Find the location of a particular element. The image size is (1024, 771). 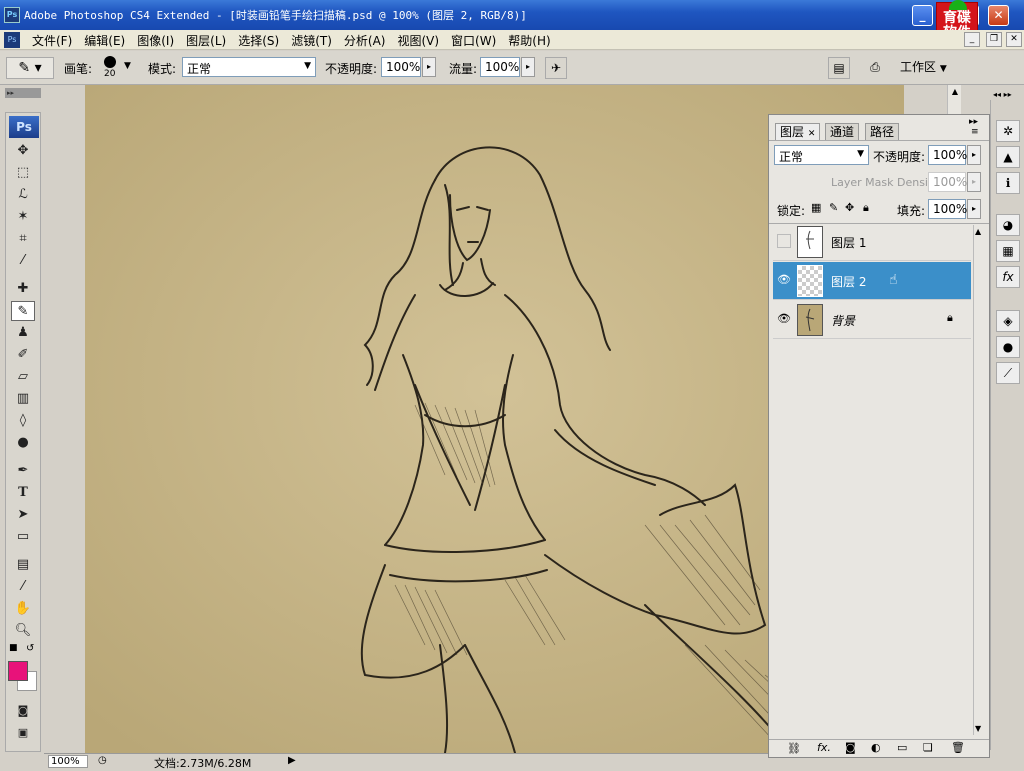

mode-select: 正常 ▼ is located at coordinates (249, 67).